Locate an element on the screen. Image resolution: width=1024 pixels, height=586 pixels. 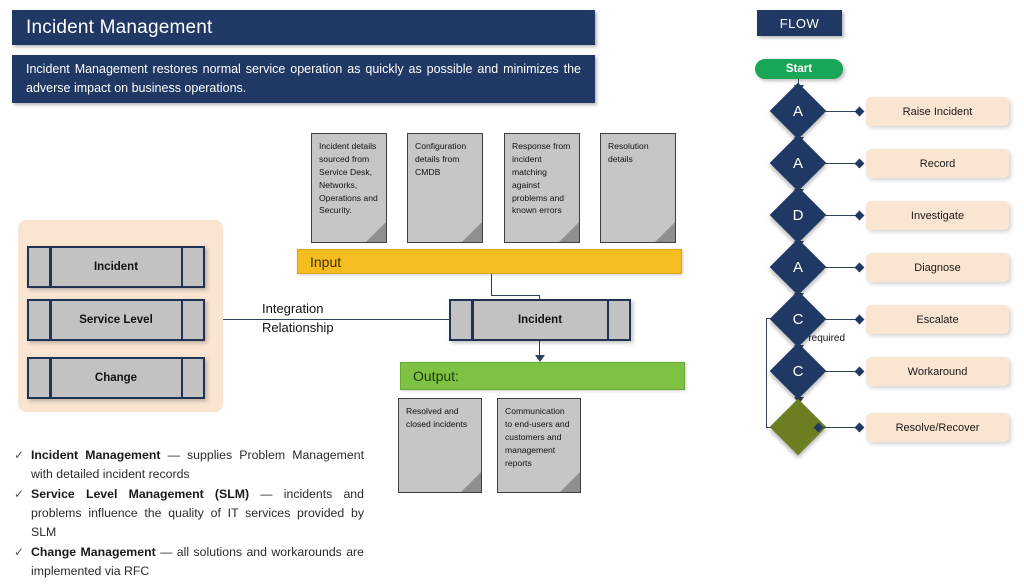
input-document-2: Configuration details from CMDB is located at coordinates (445, 188).